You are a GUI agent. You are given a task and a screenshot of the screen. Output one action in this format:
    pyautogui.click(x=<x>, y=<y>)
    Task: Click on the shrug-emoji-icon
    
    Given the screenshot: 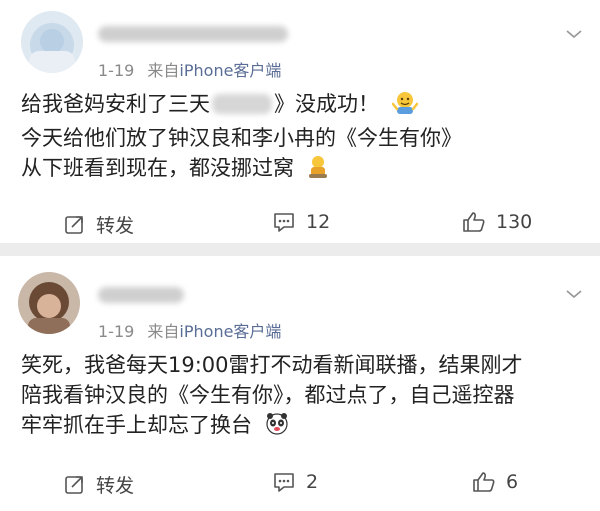 What is the action you would take?
    pyautogui.click(x=404, y=107)
    